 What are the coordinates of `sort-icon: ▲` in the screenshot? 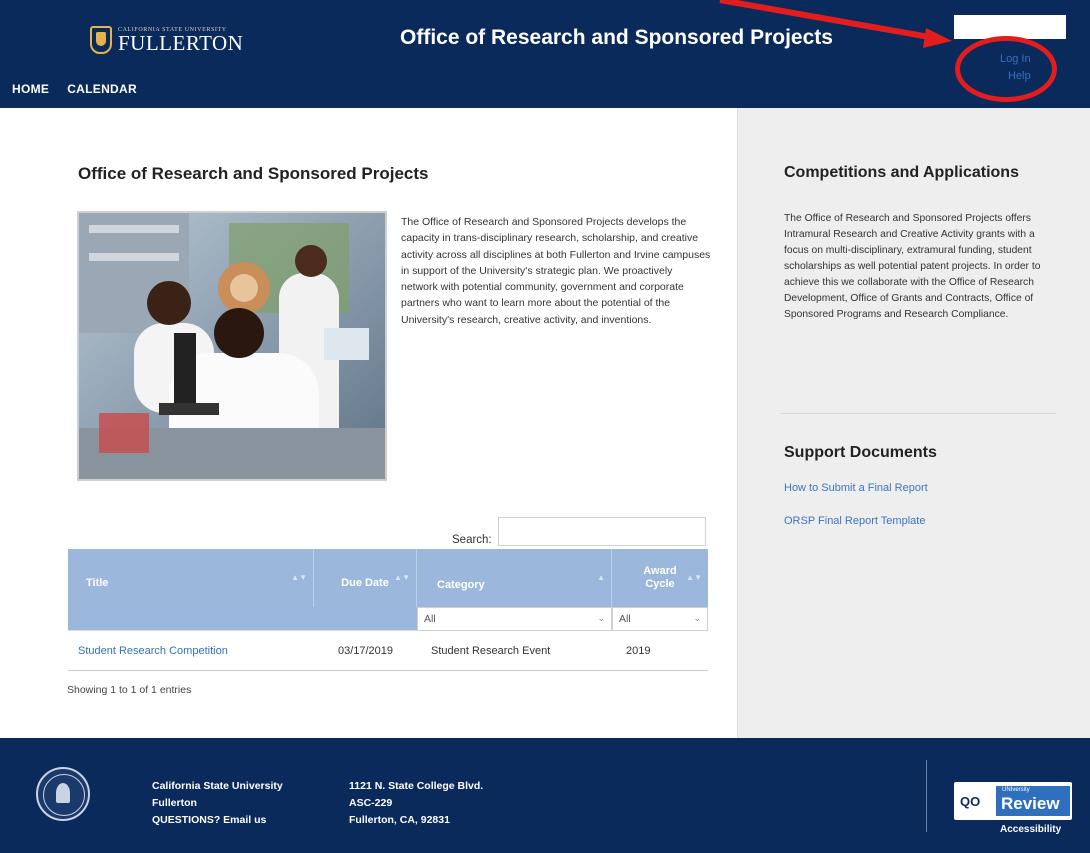 It's located at (601, 577).